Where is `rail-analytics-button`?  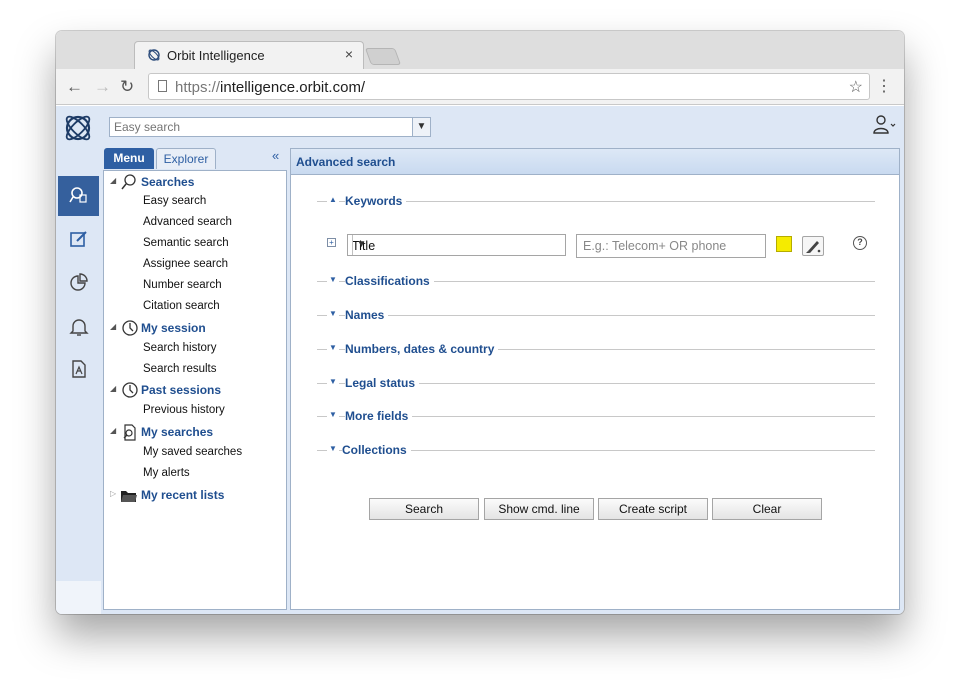 rail-analytics-button is located at coordinates (78, 284).